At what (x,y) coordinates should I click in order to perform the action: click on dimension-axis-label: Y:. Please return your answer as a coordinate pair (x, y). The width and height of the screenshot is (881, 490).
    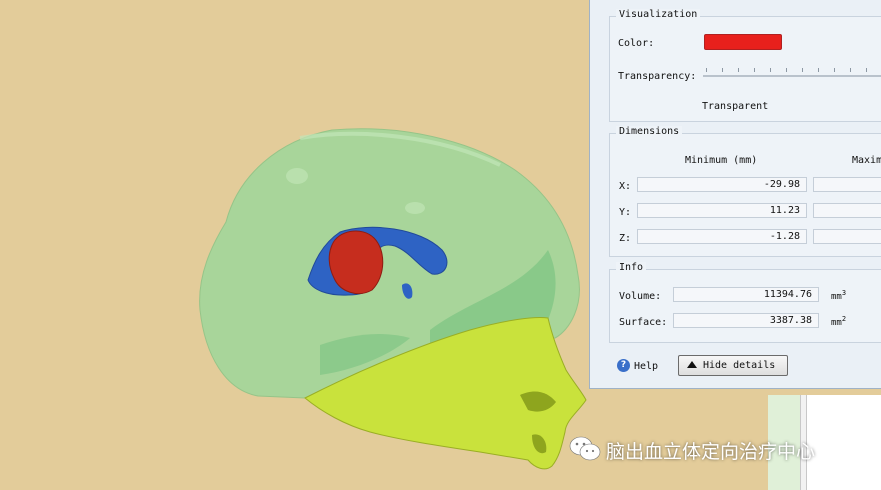
    Looking at the image, I should click on (625, 212).